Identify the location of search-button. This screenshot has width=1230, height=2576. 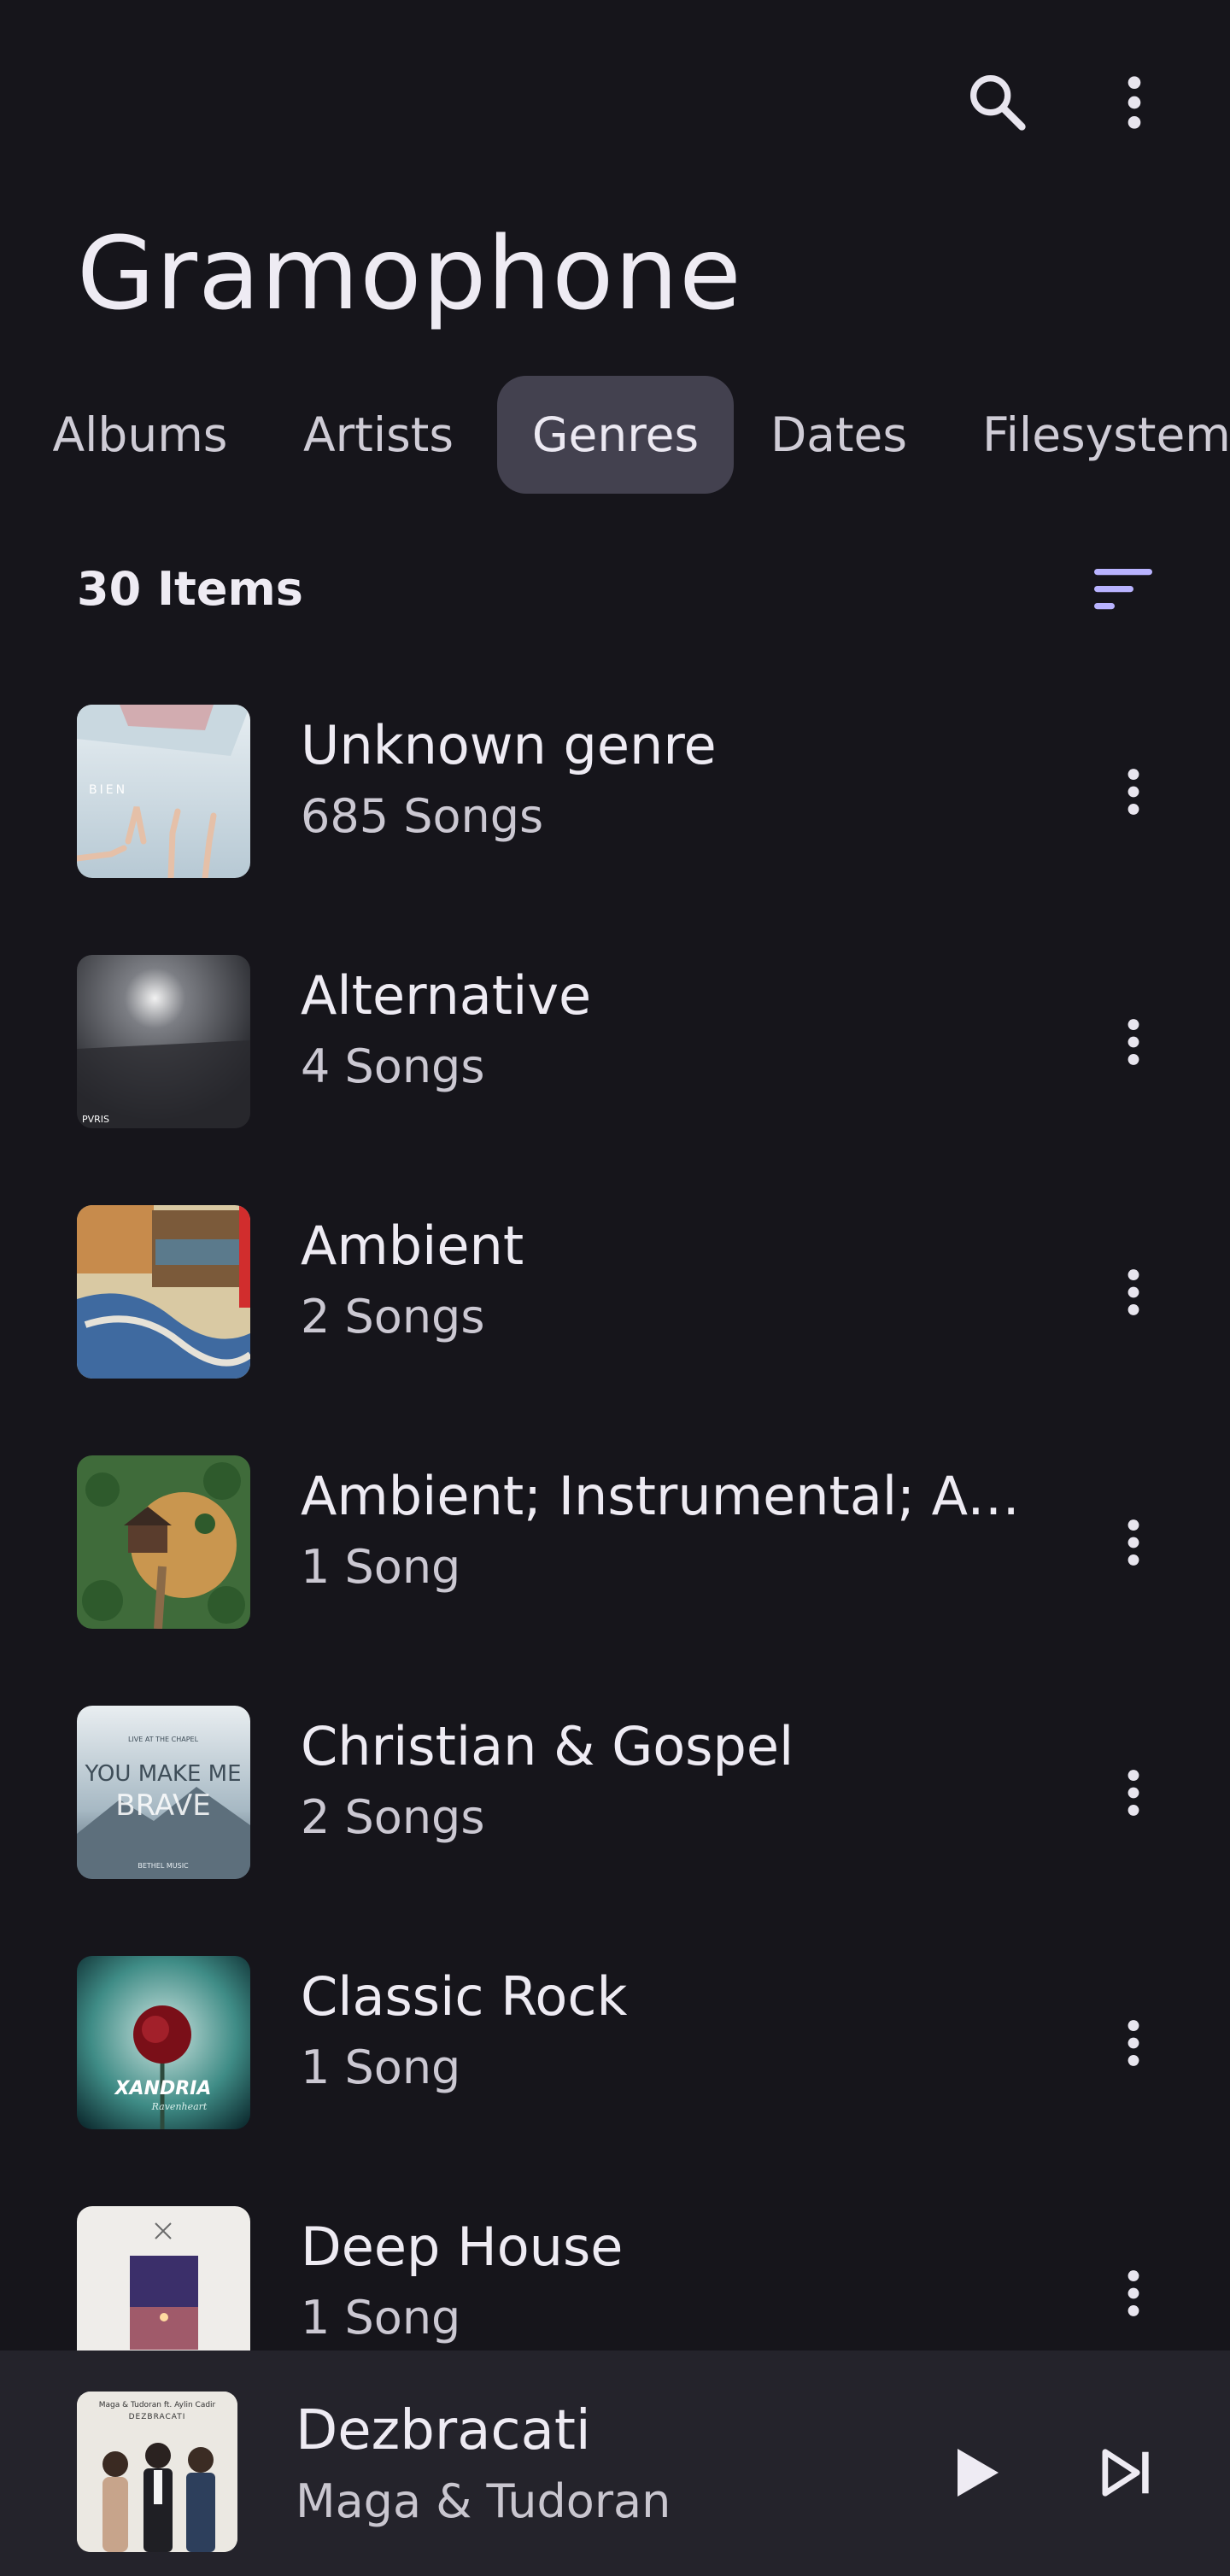
(997, 102).